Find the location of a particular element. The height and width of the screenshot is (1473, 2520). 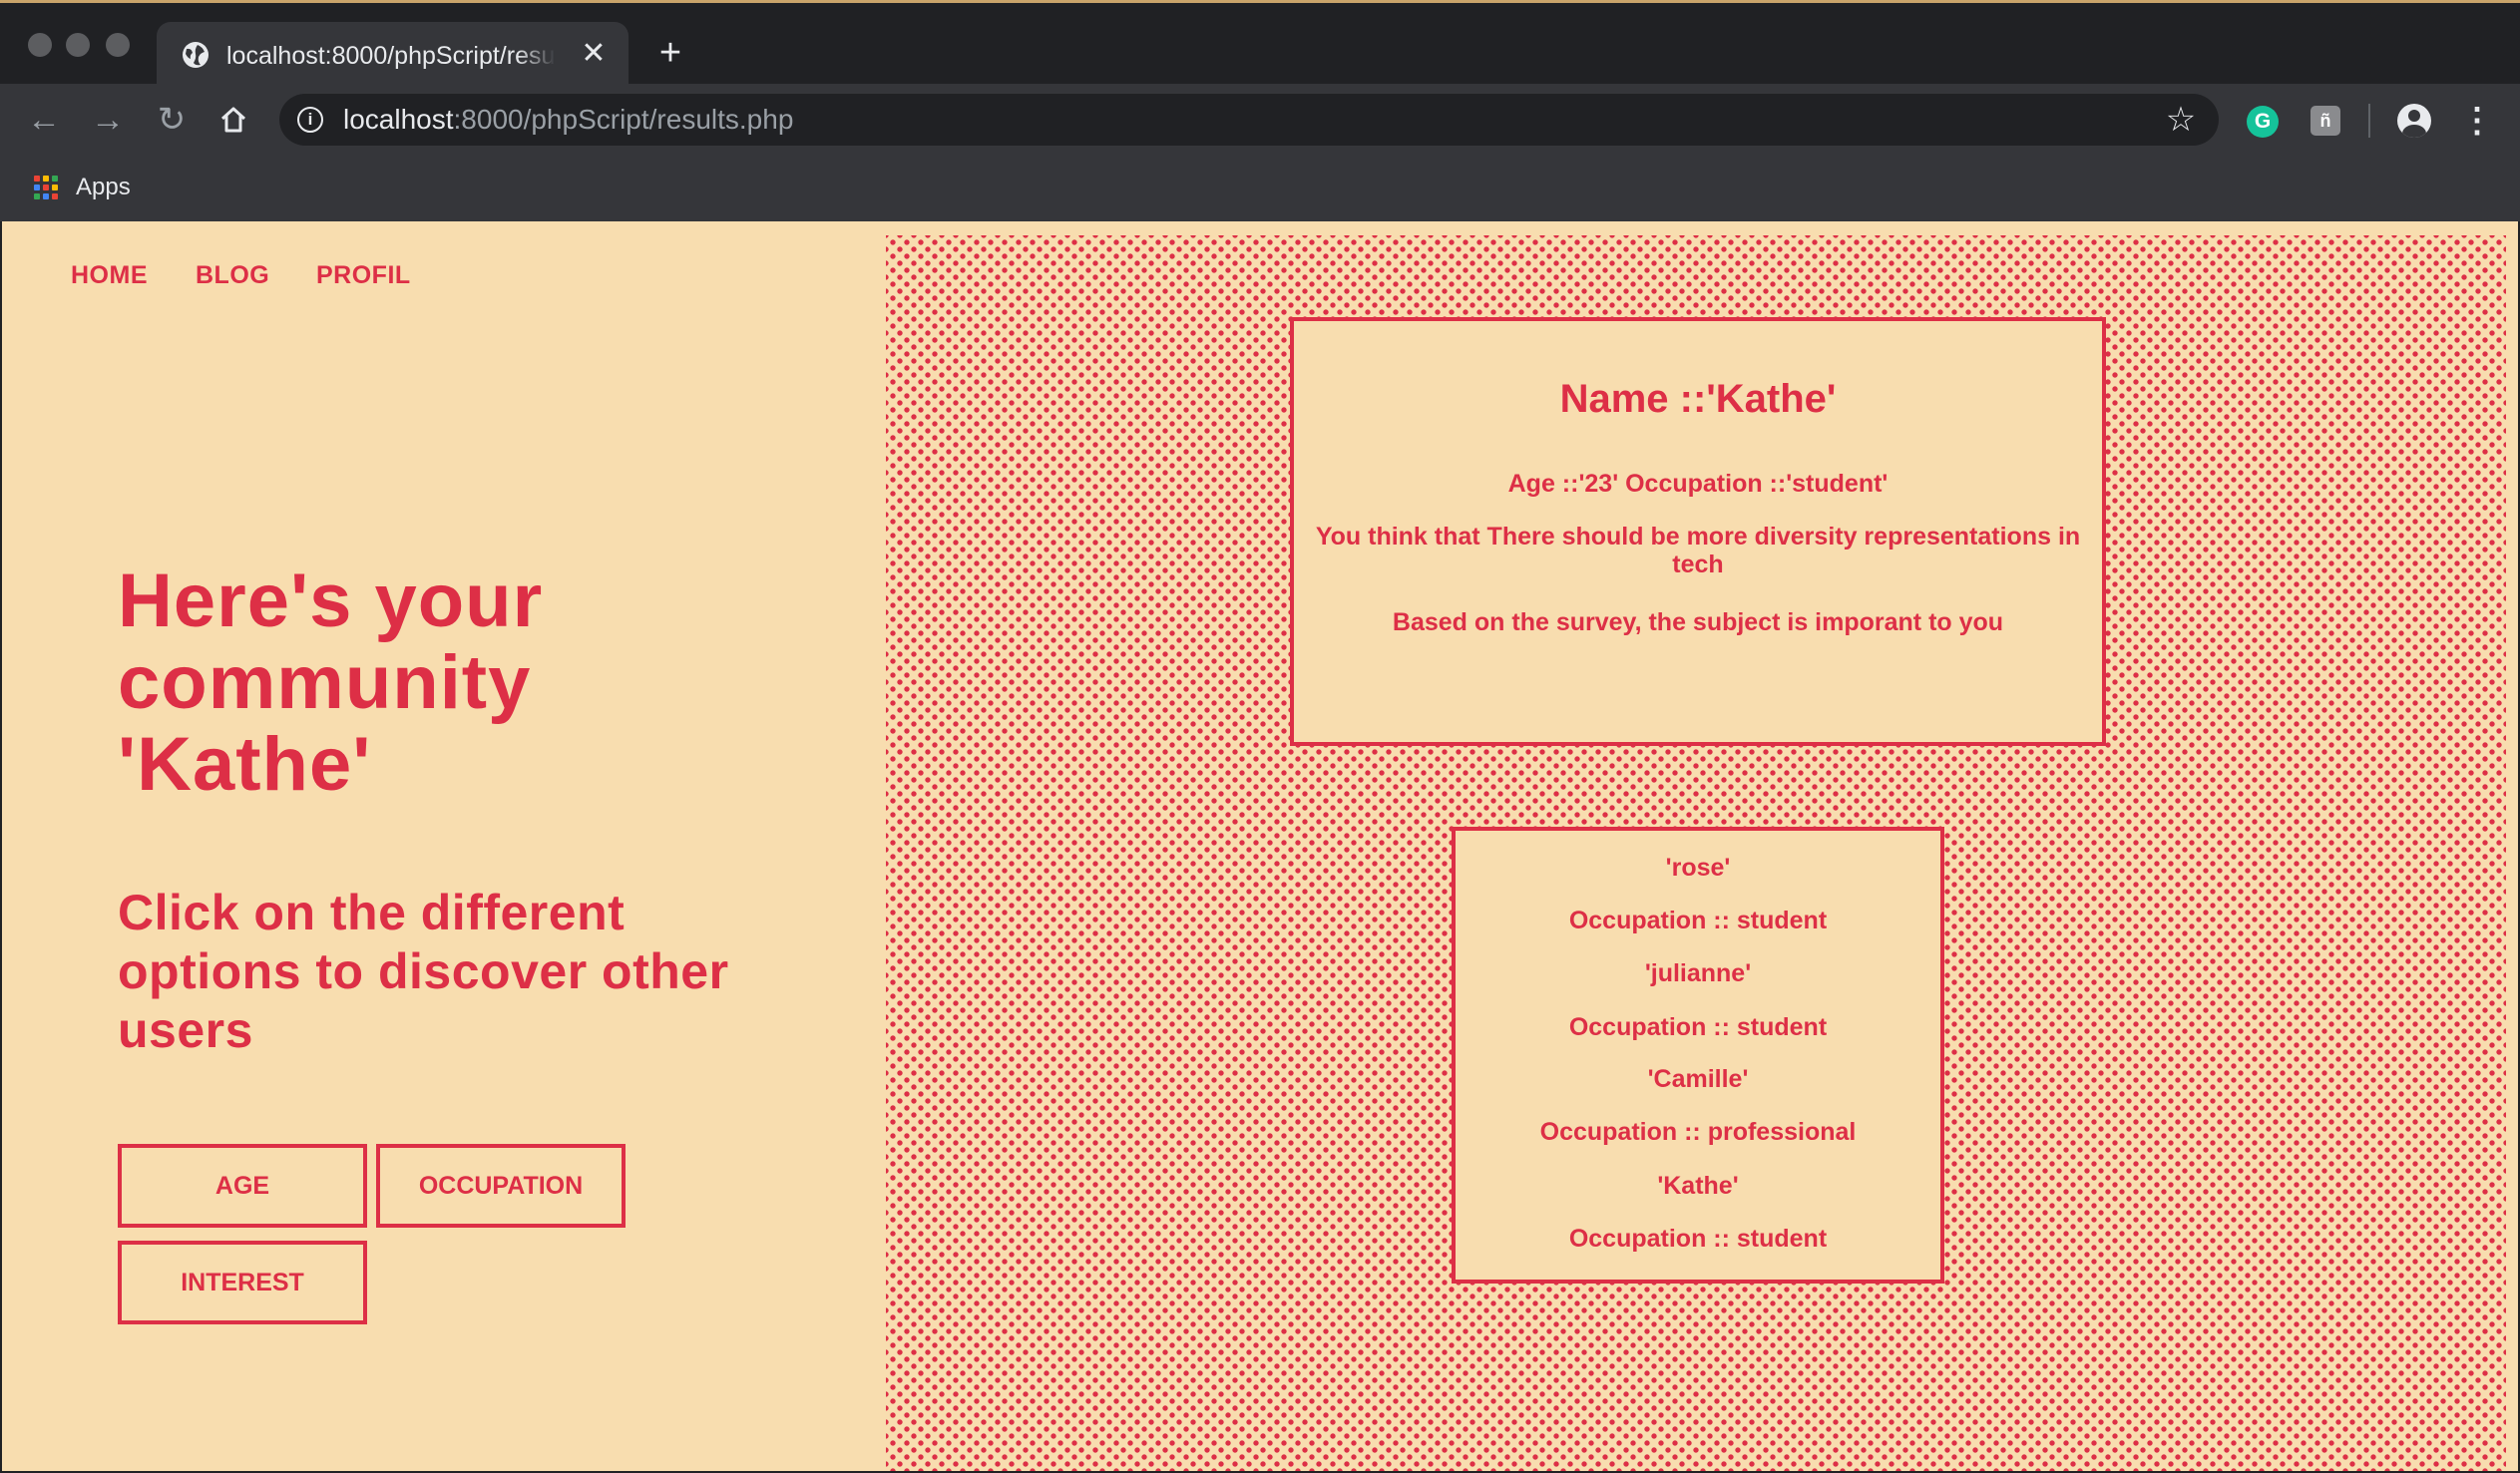

apps-grid-icon is located at coordinates (46, 187).